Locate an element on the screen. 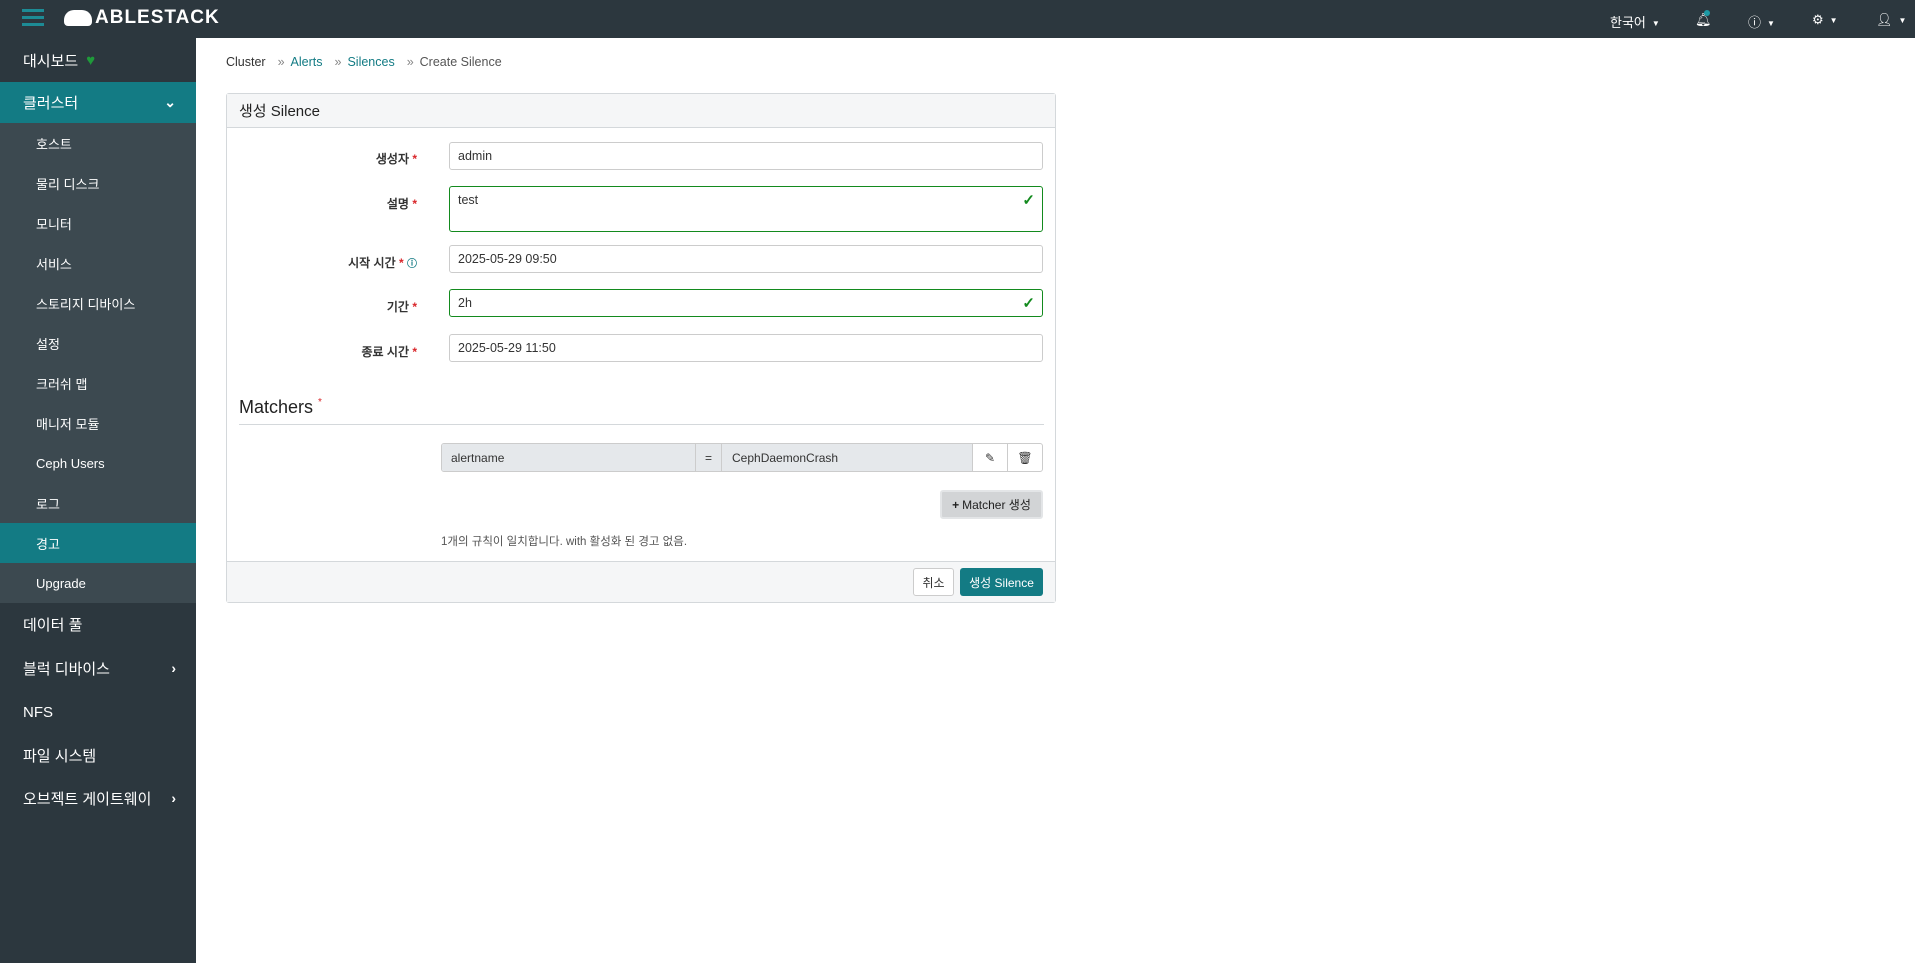  label: 블럭 디바이스 is located at coordinates (66, 669).